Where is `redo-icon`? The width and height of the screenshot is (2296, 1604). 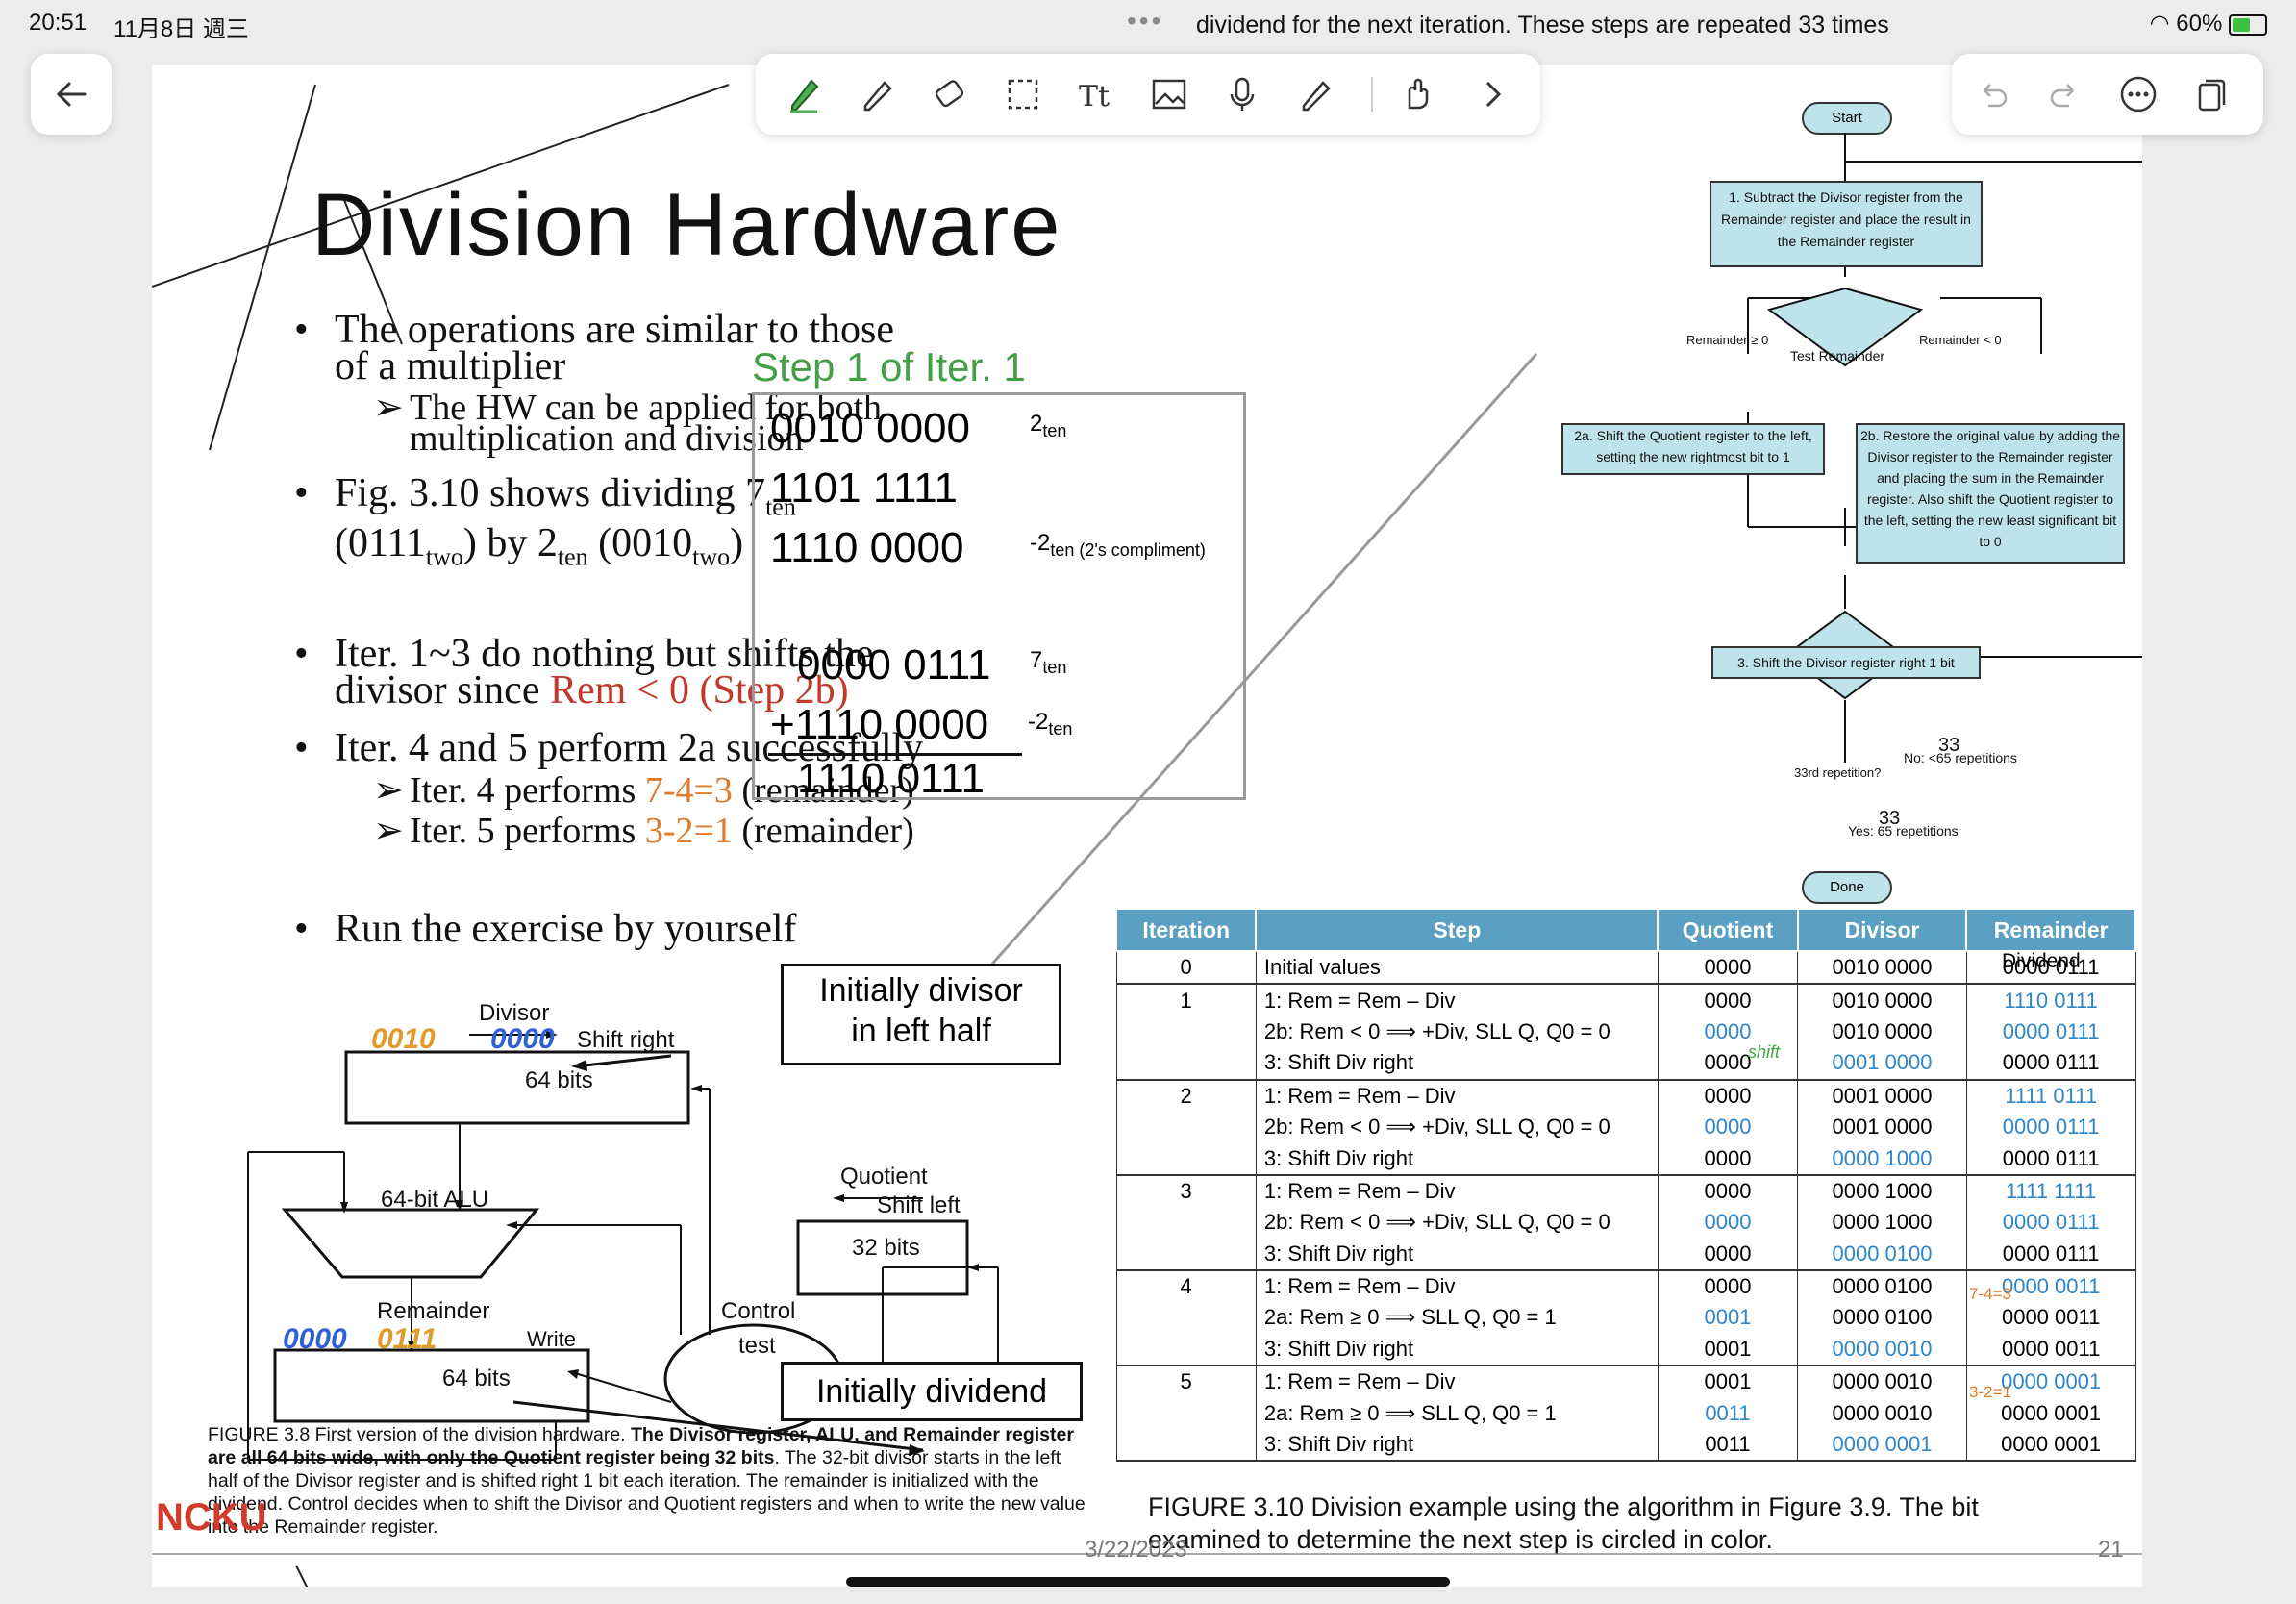
redo-icon is located at coordinates (2062, 96).